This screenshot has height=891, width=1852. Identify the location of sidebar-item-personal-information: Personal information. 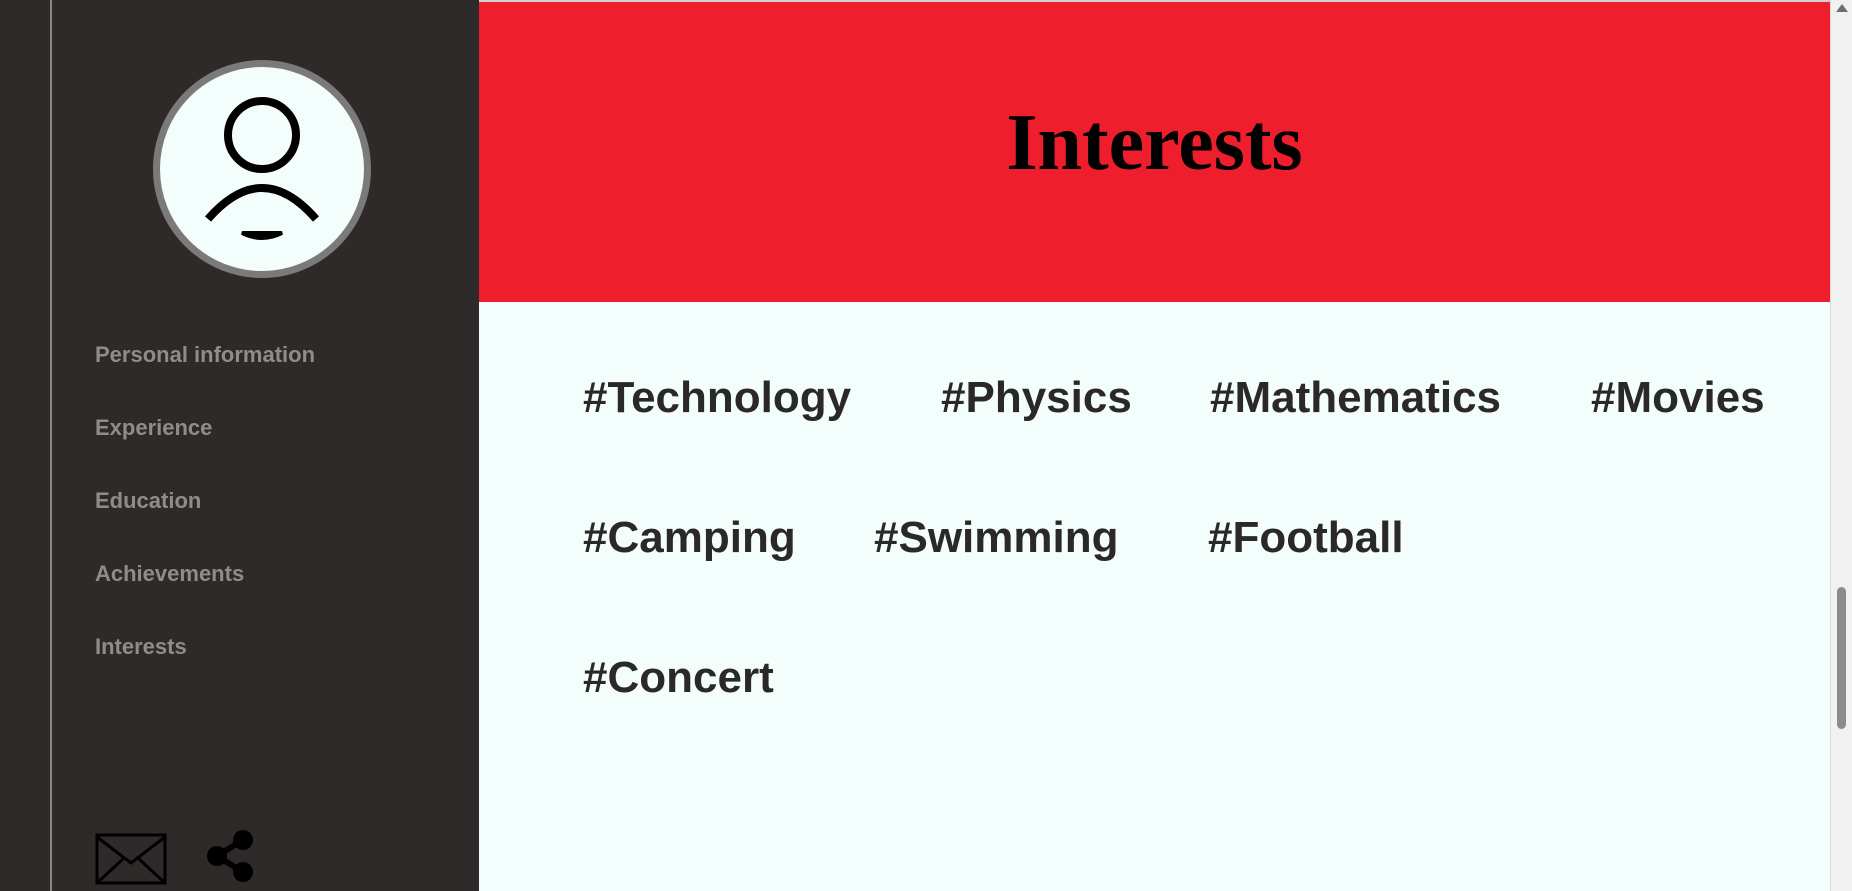
(205, 376).